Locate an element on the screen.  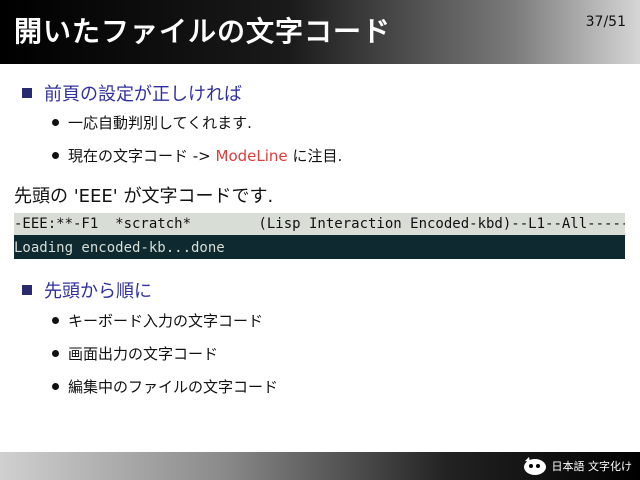
slide-title: 開いたファイルの文字コード is located at coordinates (203, 31).